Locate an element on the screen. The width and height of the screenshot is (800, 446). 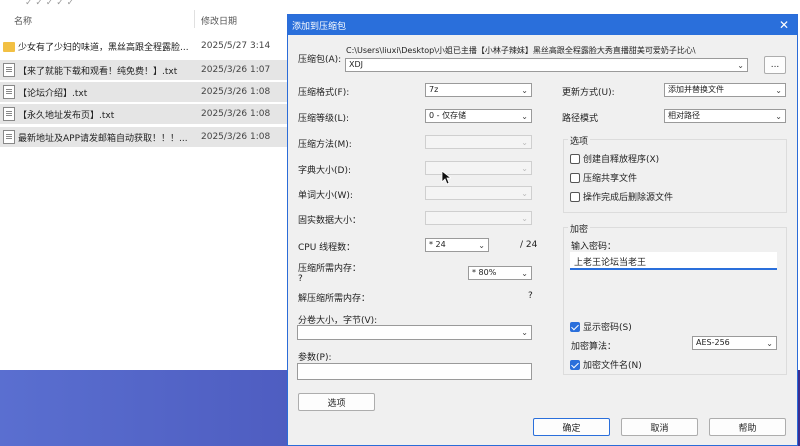
encrypt-names-checkbox: 加密文件名(N) is located at coordinates (606, 364).